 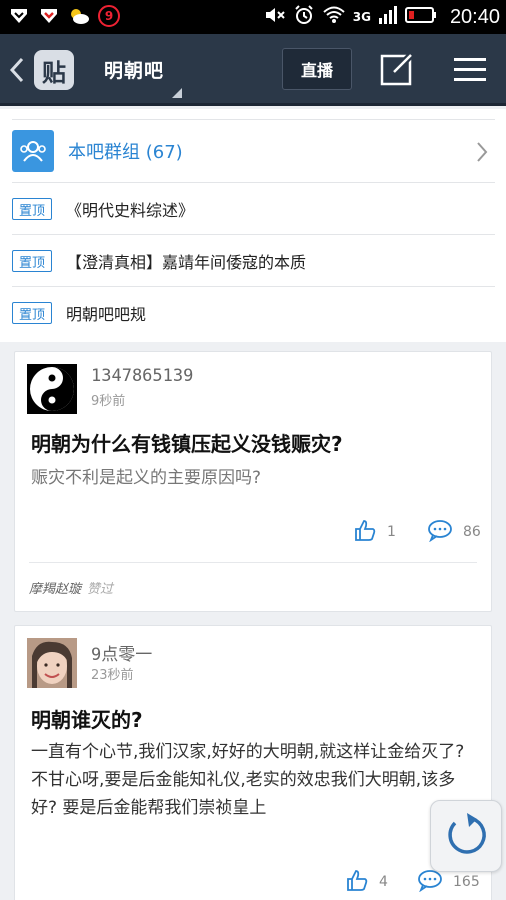 What do you see at coordinates (17, 72) in the screenshot?
I see `back-icon` at bounding box center [17, 72].